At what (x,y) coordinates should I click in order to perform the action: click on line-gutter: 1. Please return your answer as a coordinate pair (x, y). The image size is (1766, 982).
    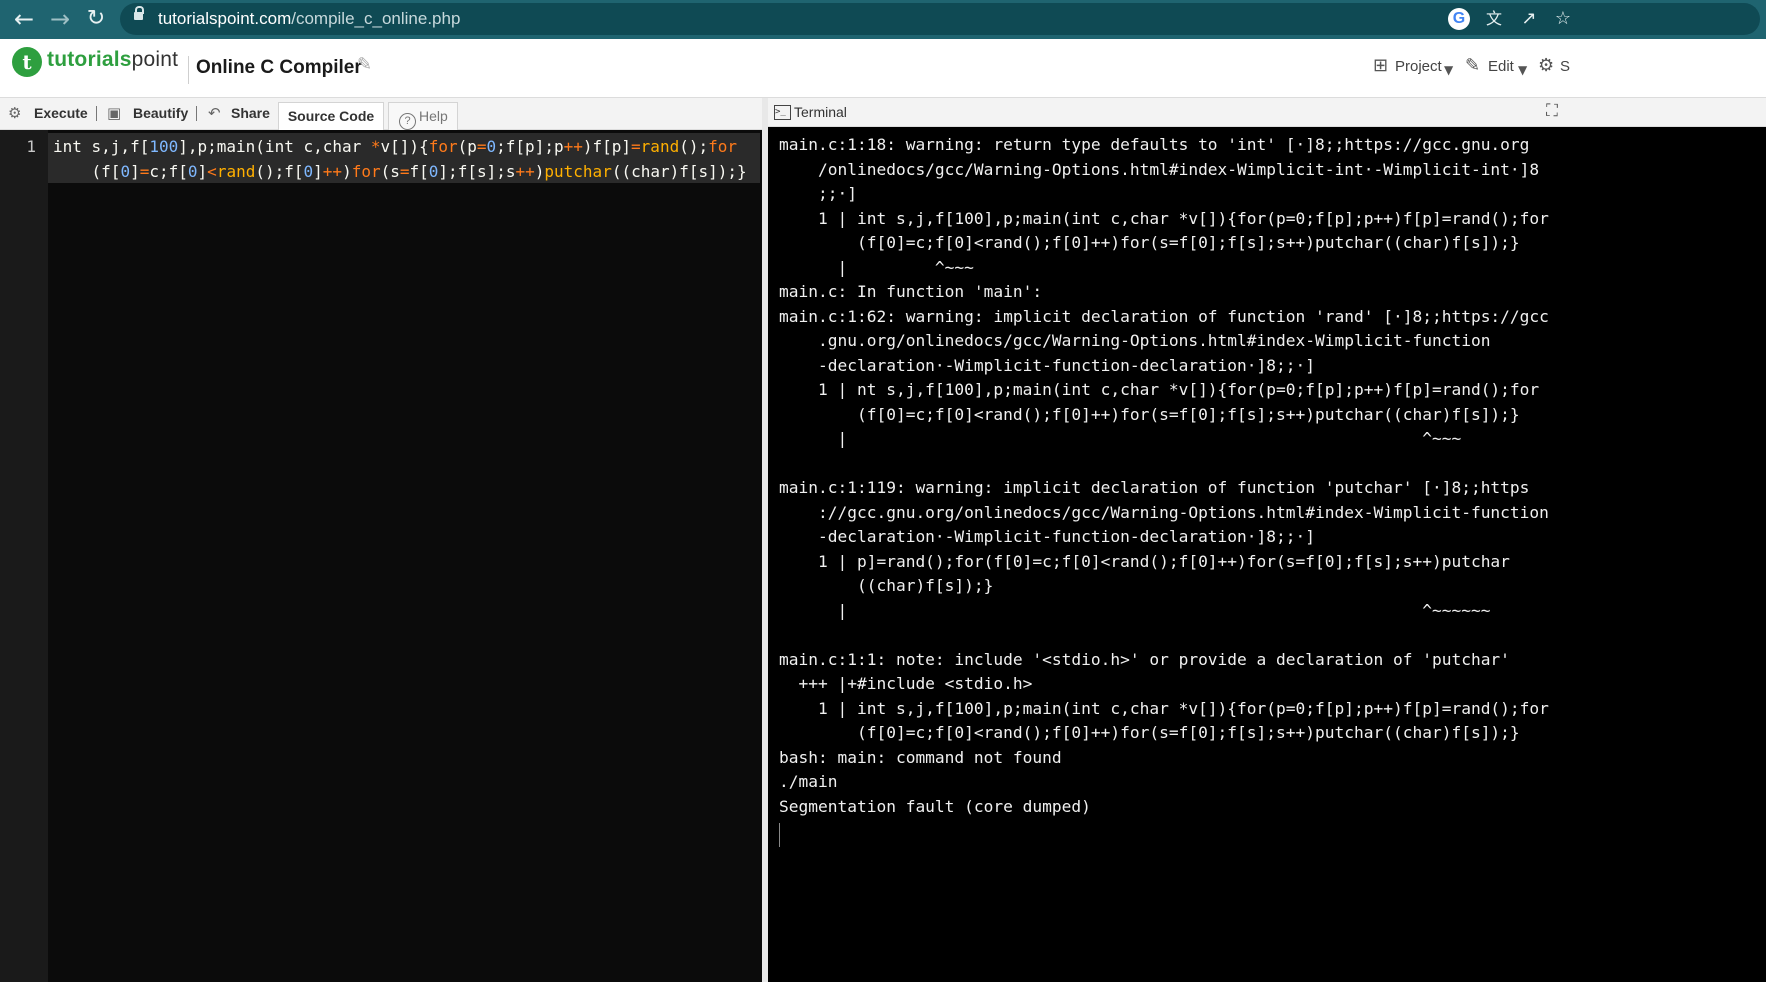
    Looking at the image, I should click on (24, 556).